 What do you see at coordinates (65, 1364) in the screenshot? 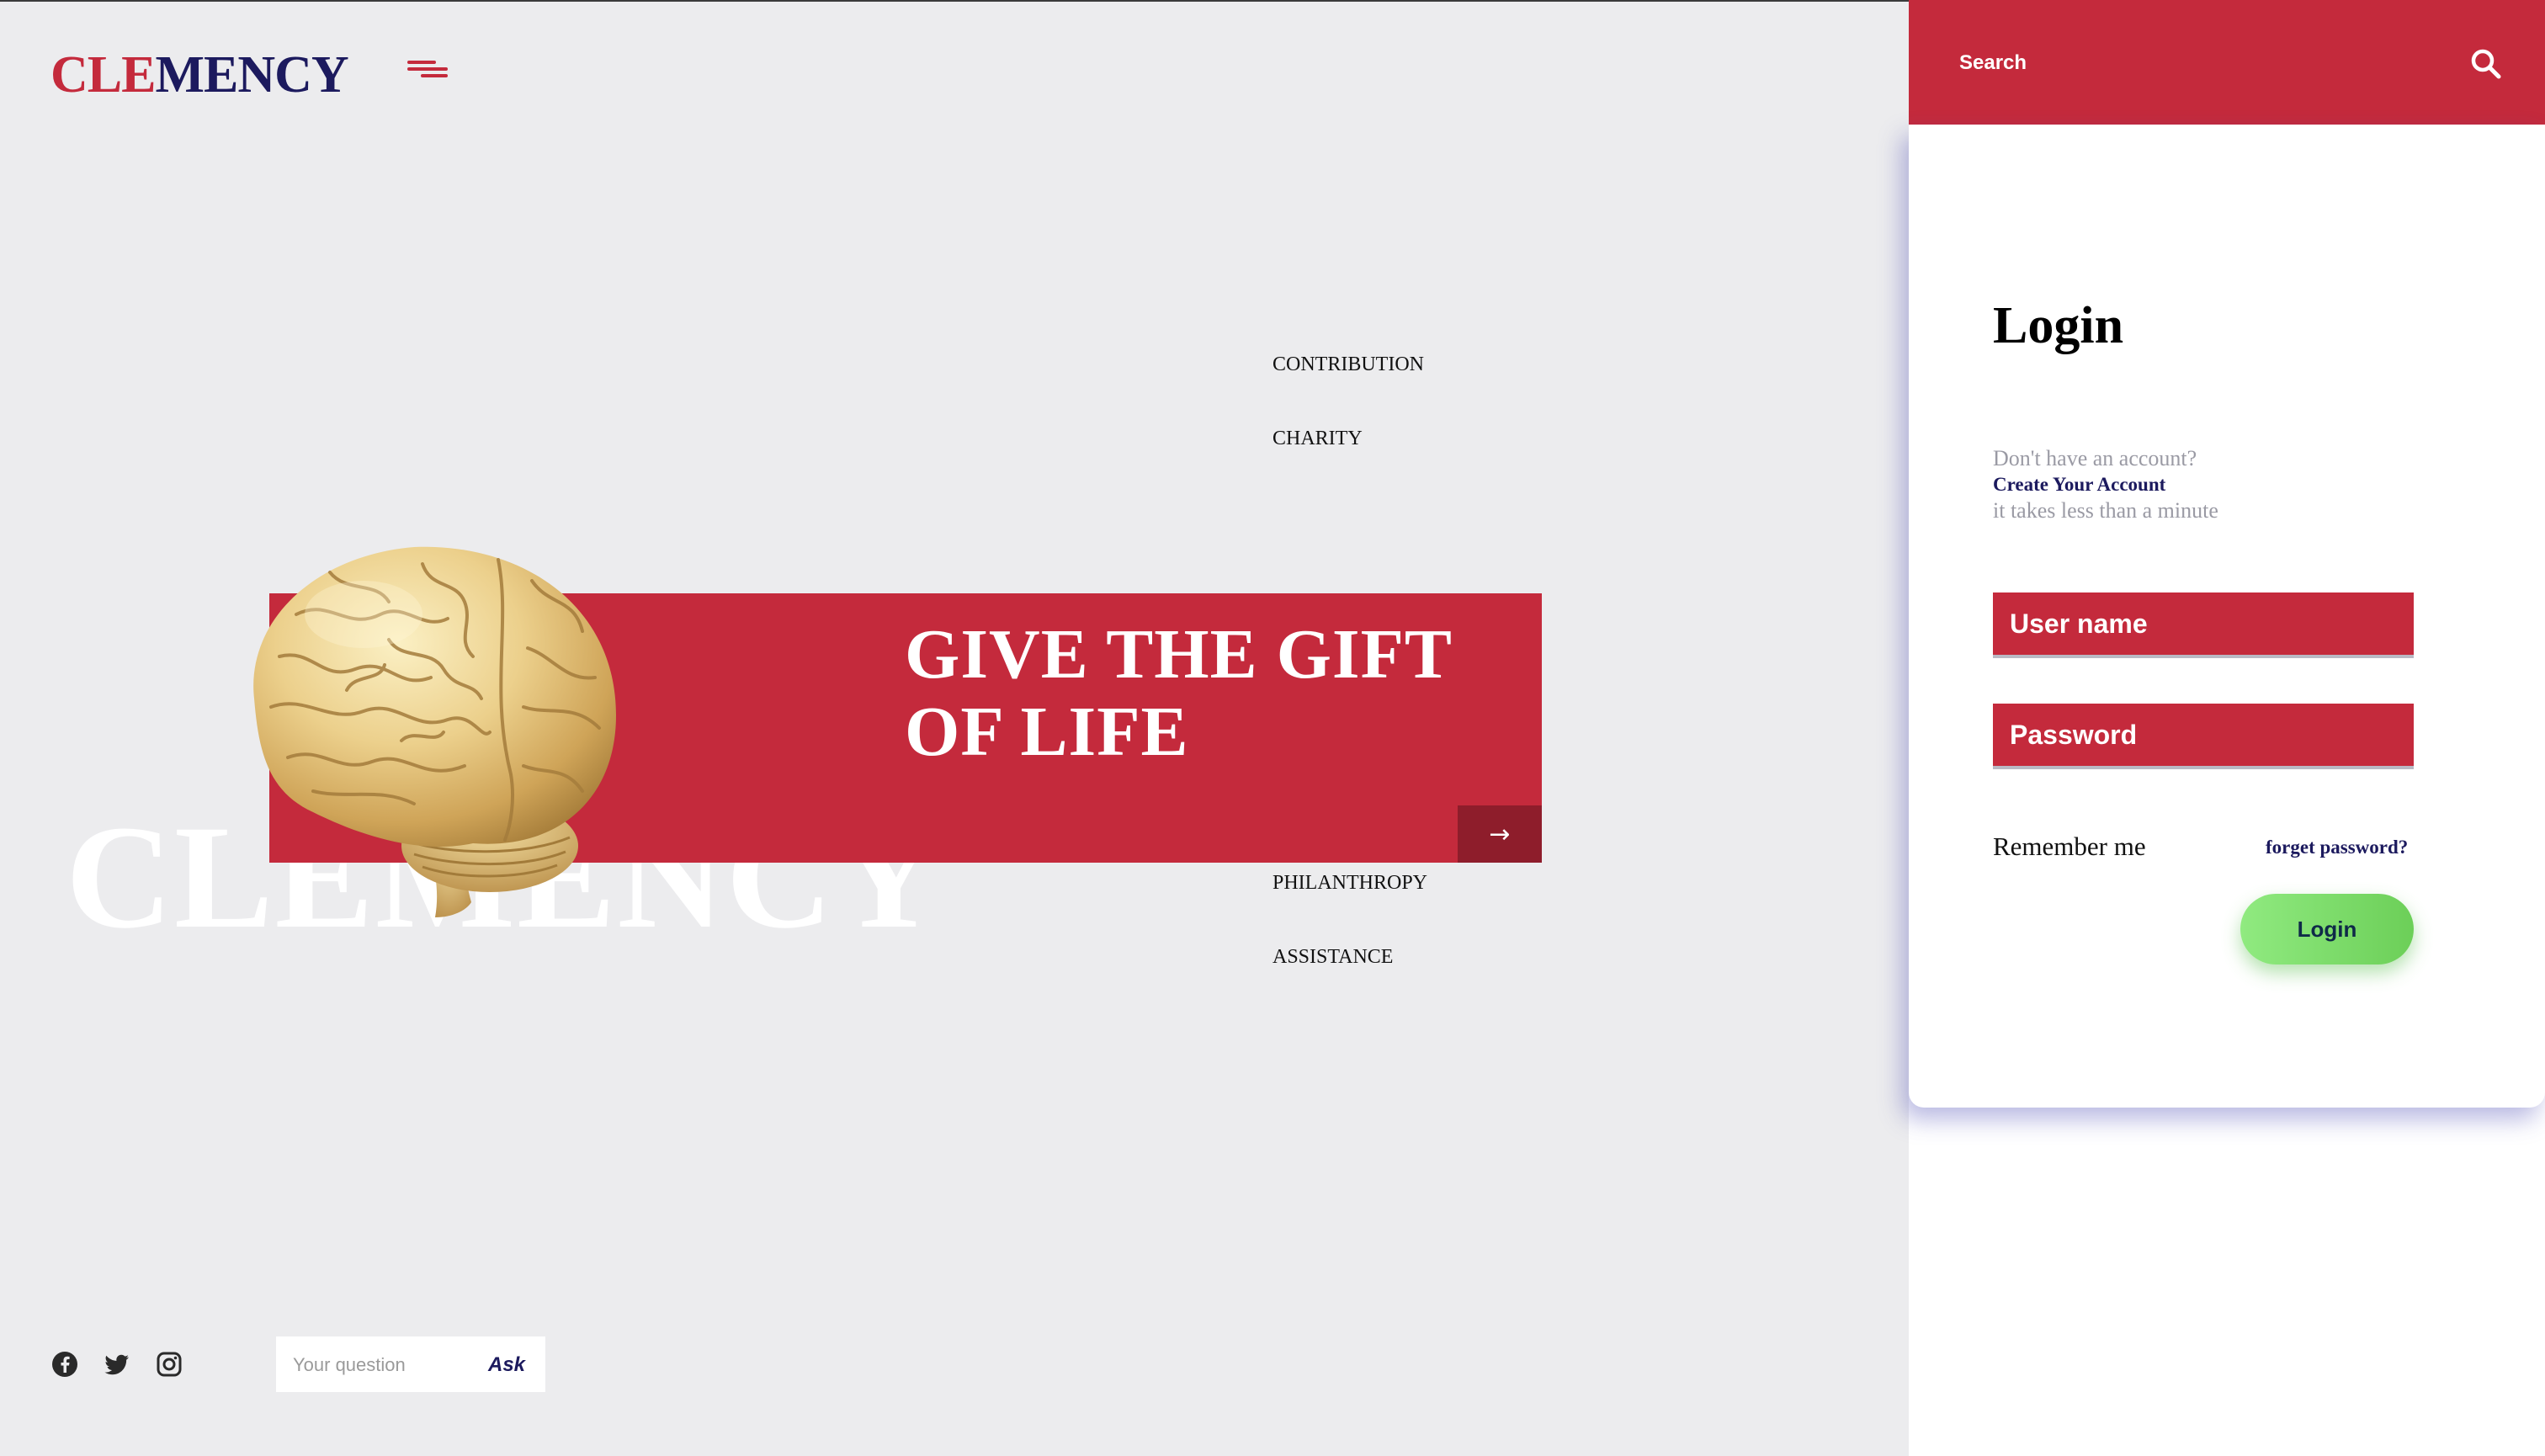
I see `facebook-icon` at bounding box center [65, 1364].